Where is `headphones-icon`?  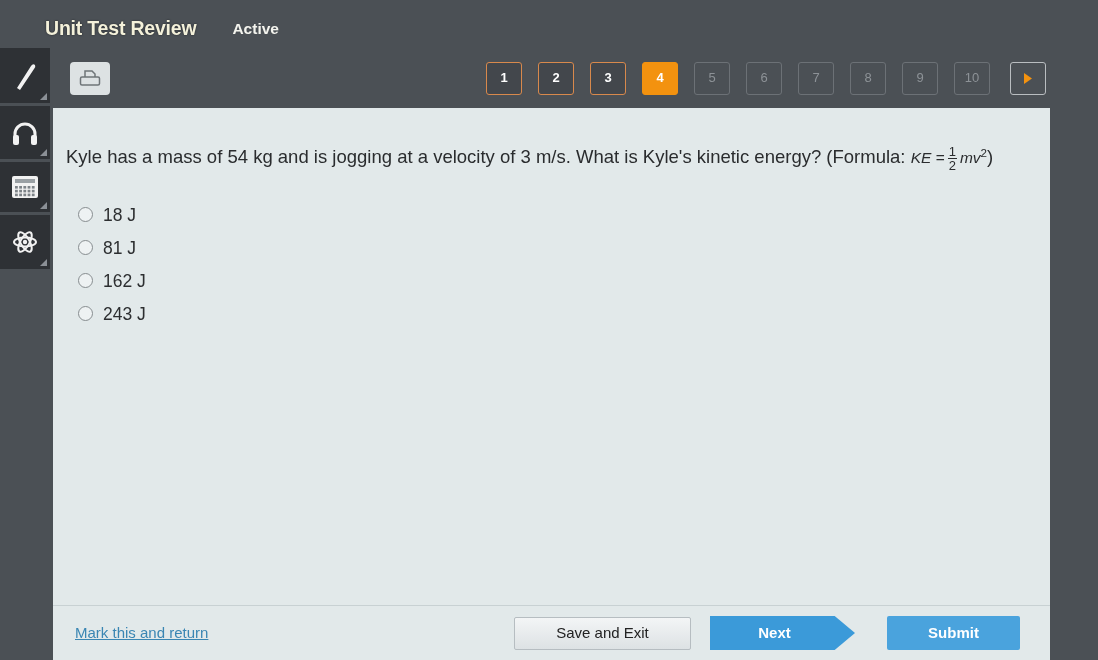
headphones-icon is located at coordinates (25, 132).